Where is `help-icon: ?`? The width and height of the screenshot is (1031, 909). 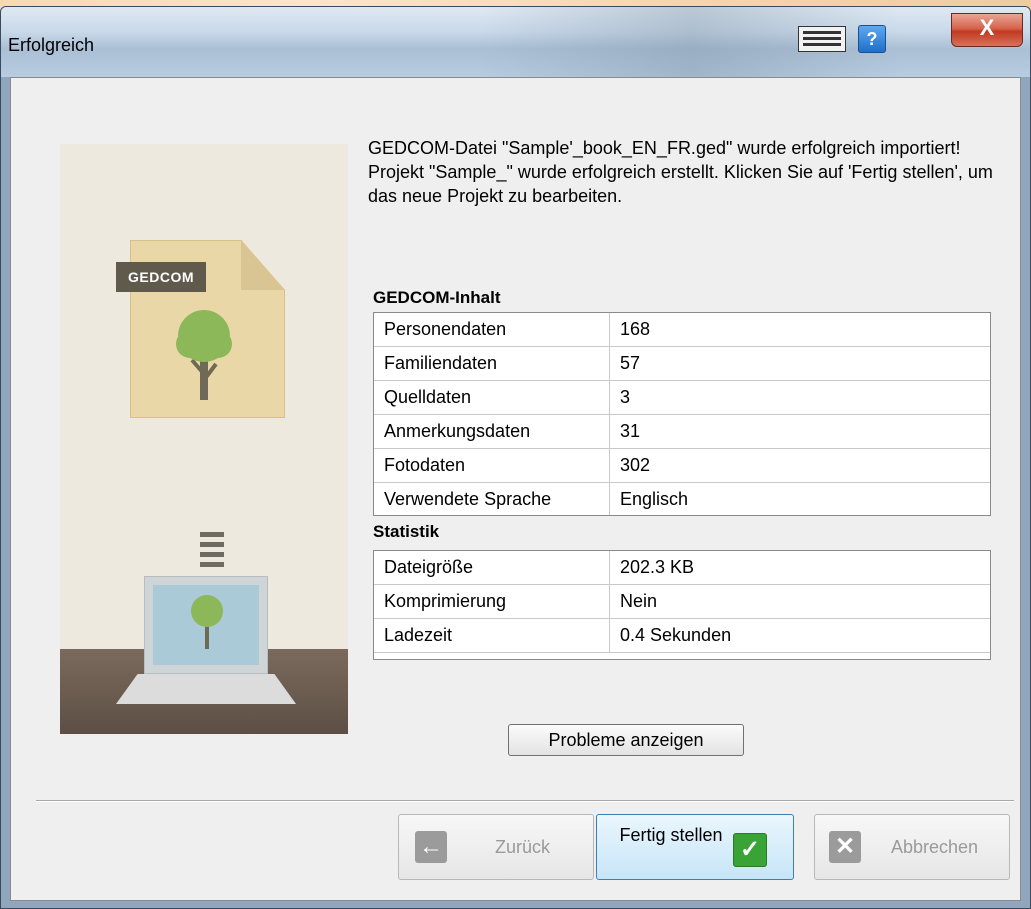
help-icon: ? is located at coordinates (872, 39).